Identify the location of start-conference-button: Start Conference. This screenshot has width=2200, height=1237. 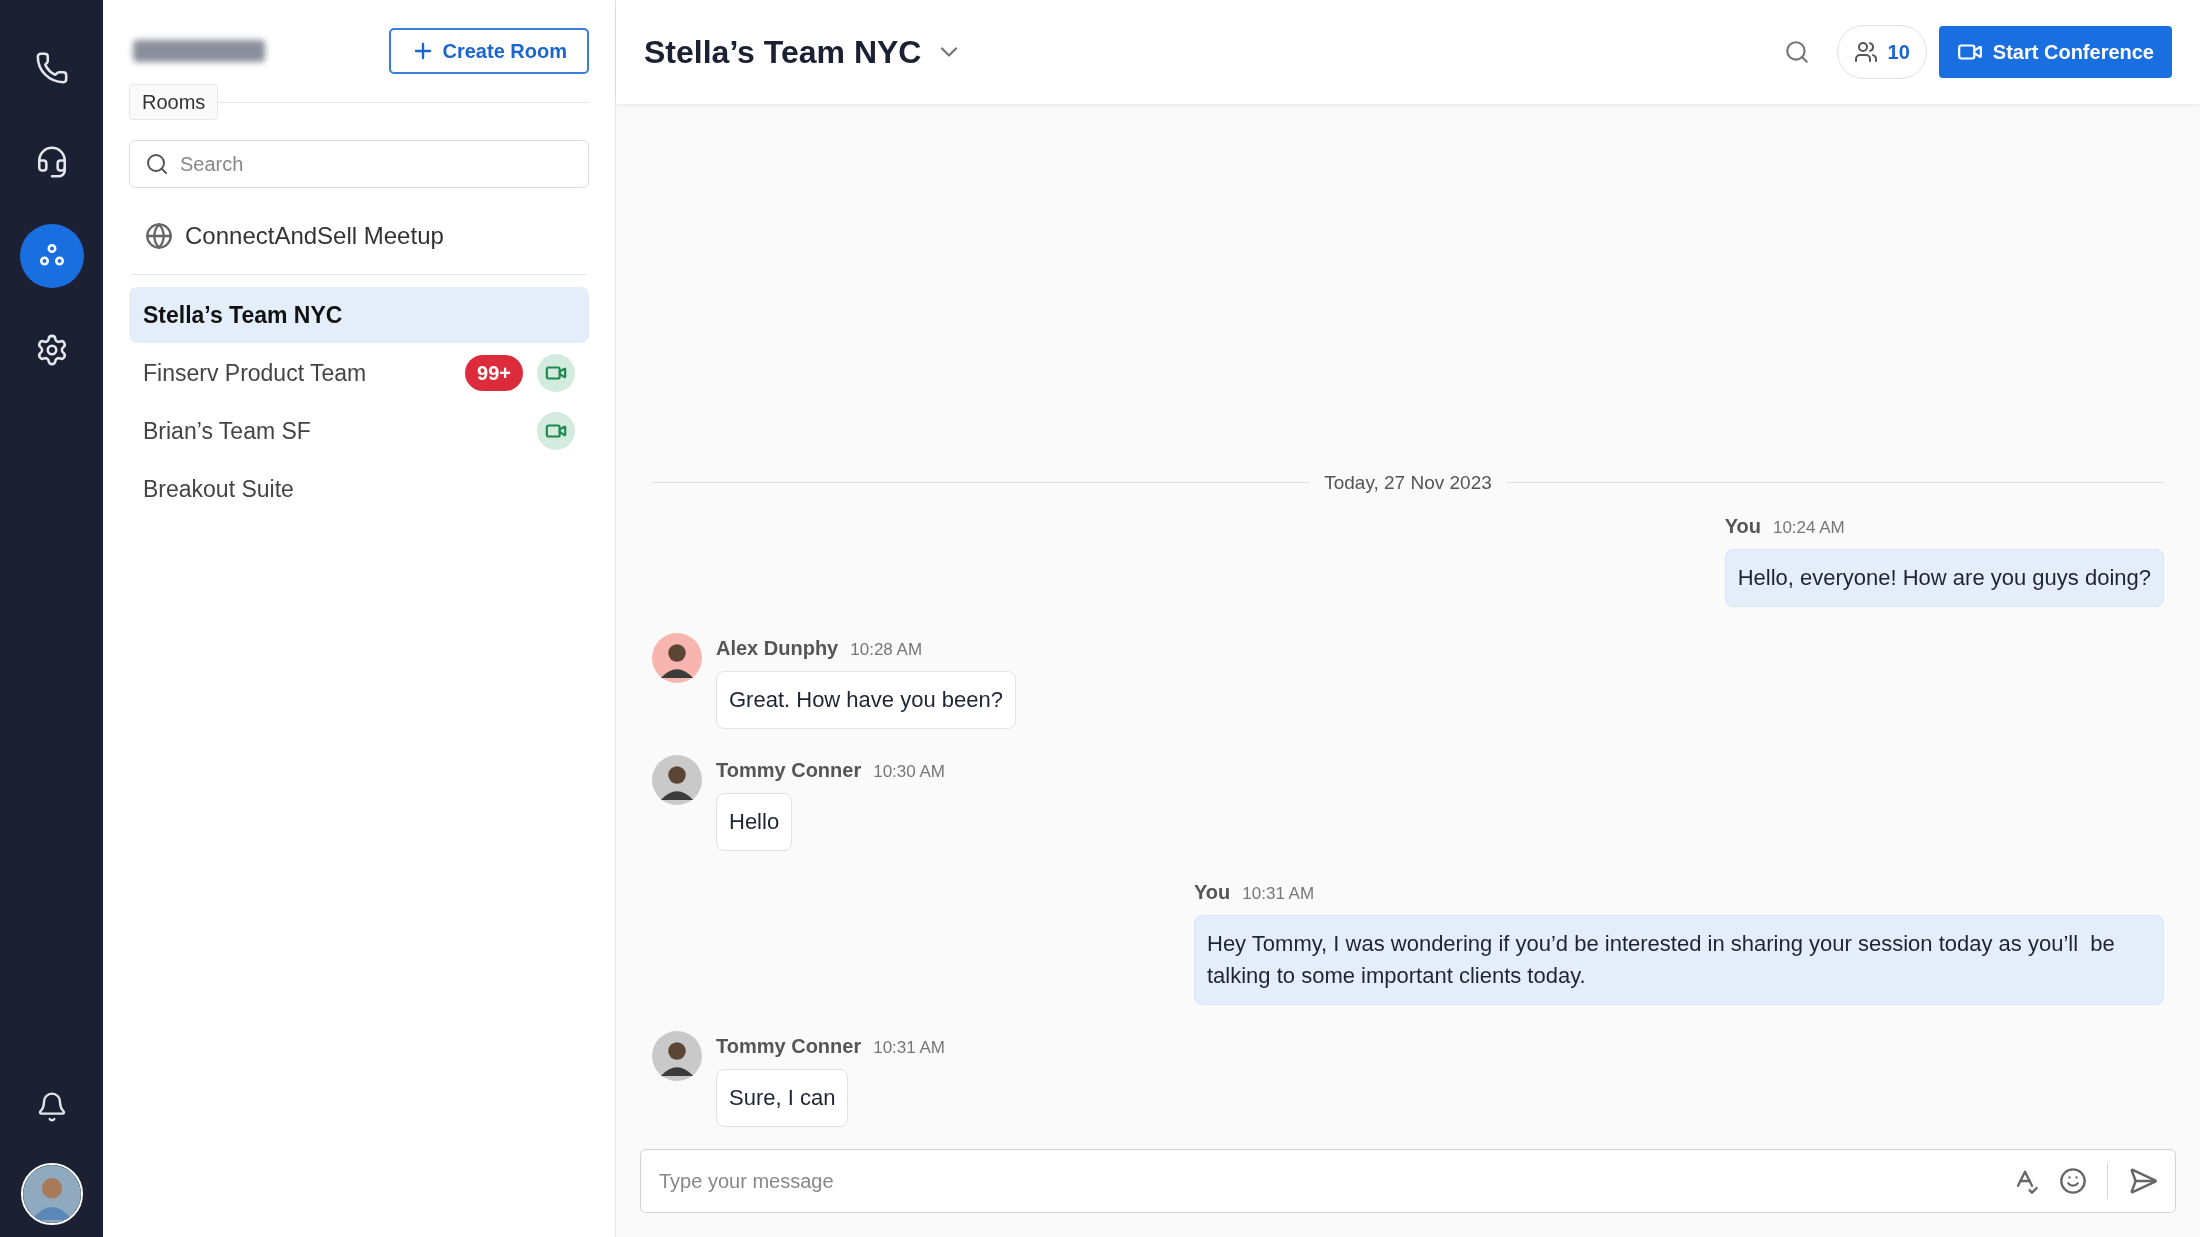
(2055, 52).